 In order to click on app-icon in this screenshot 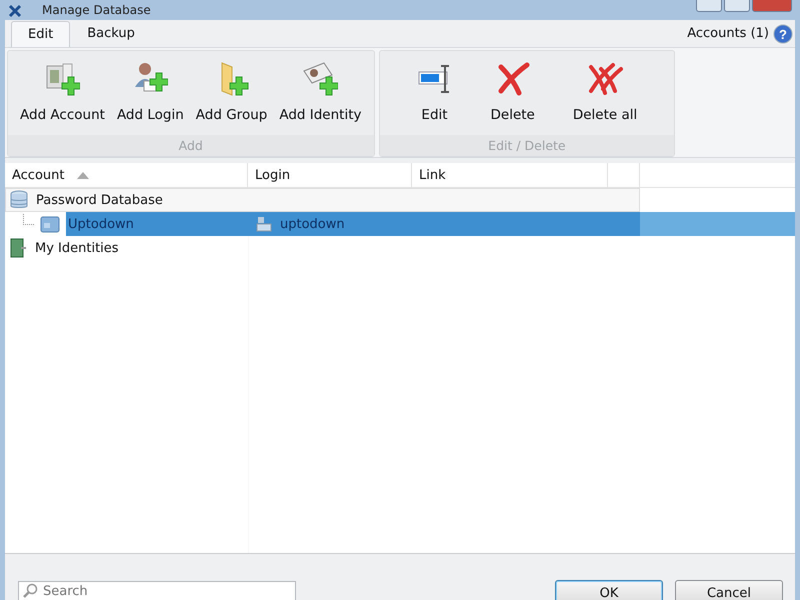, I will do `click(15, 11)`.